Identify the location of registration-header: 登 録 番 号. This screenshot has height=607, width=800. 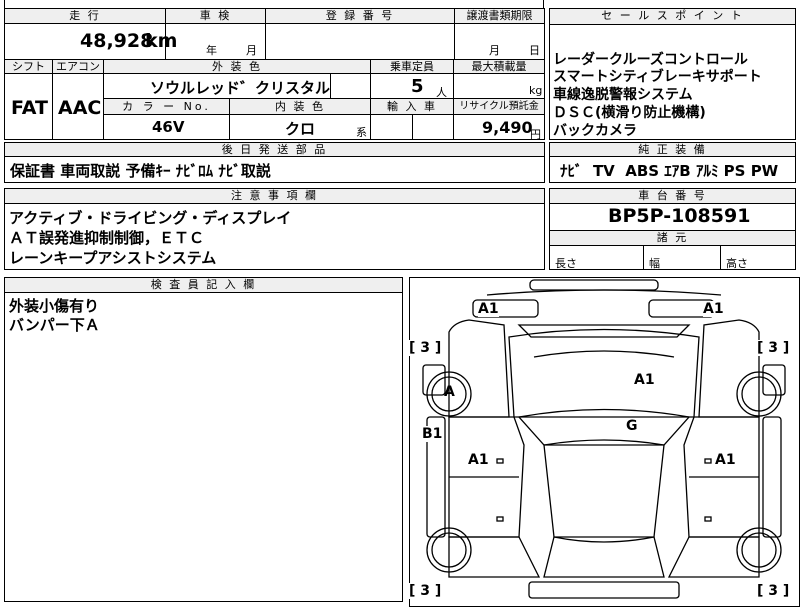
(360, 16).